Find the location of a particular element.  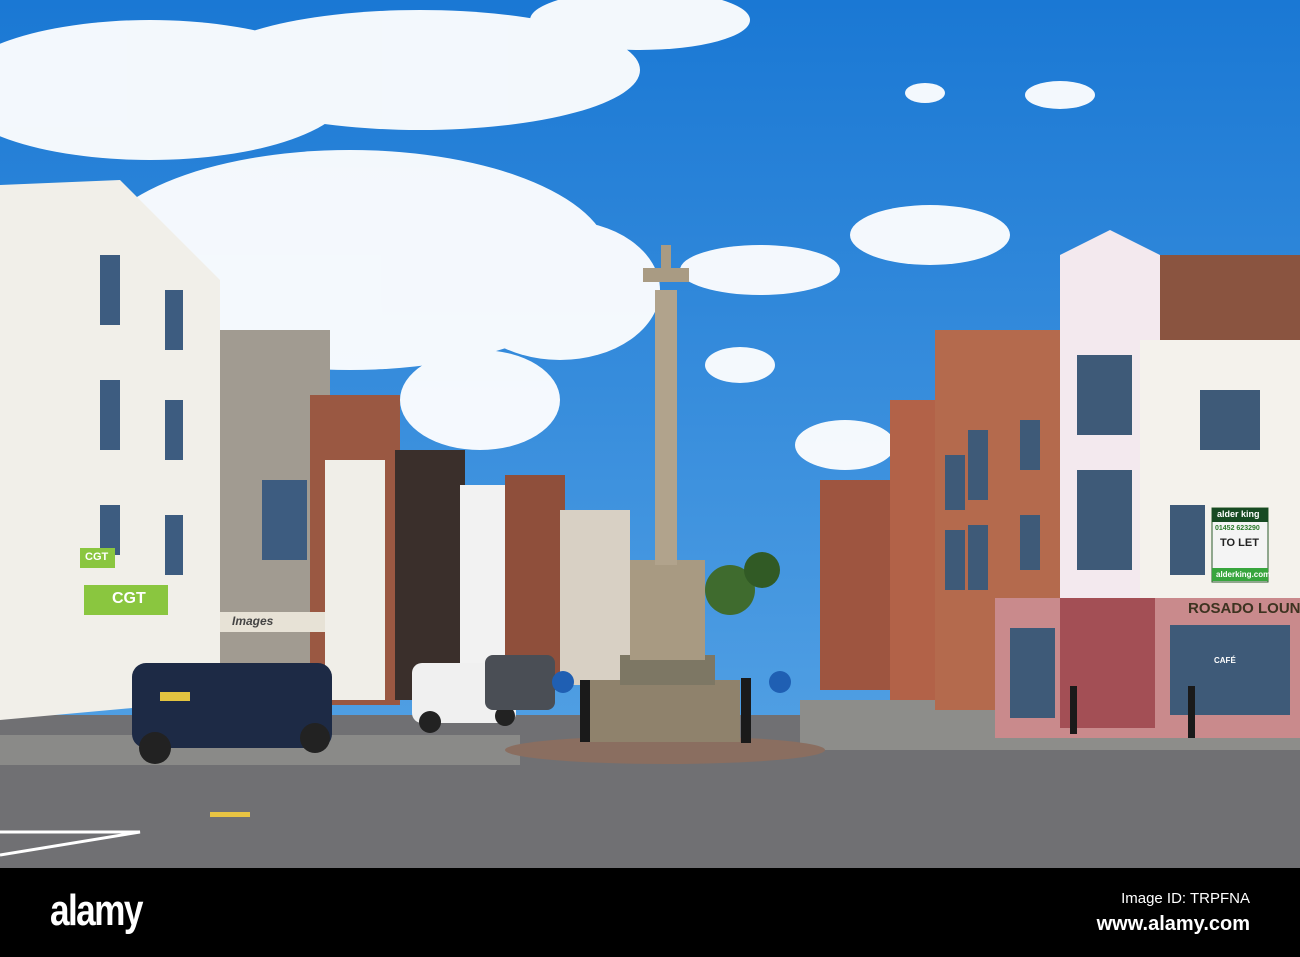

alder-king-sign: alder king is located at coordinates (1238, 514).